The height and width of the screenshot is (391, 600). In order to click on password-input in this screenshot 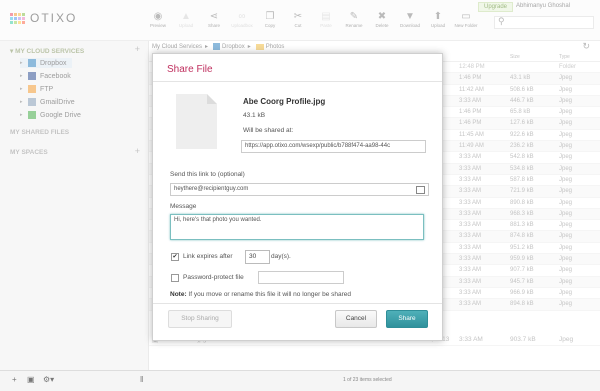, I will do `click(301, 277)`.